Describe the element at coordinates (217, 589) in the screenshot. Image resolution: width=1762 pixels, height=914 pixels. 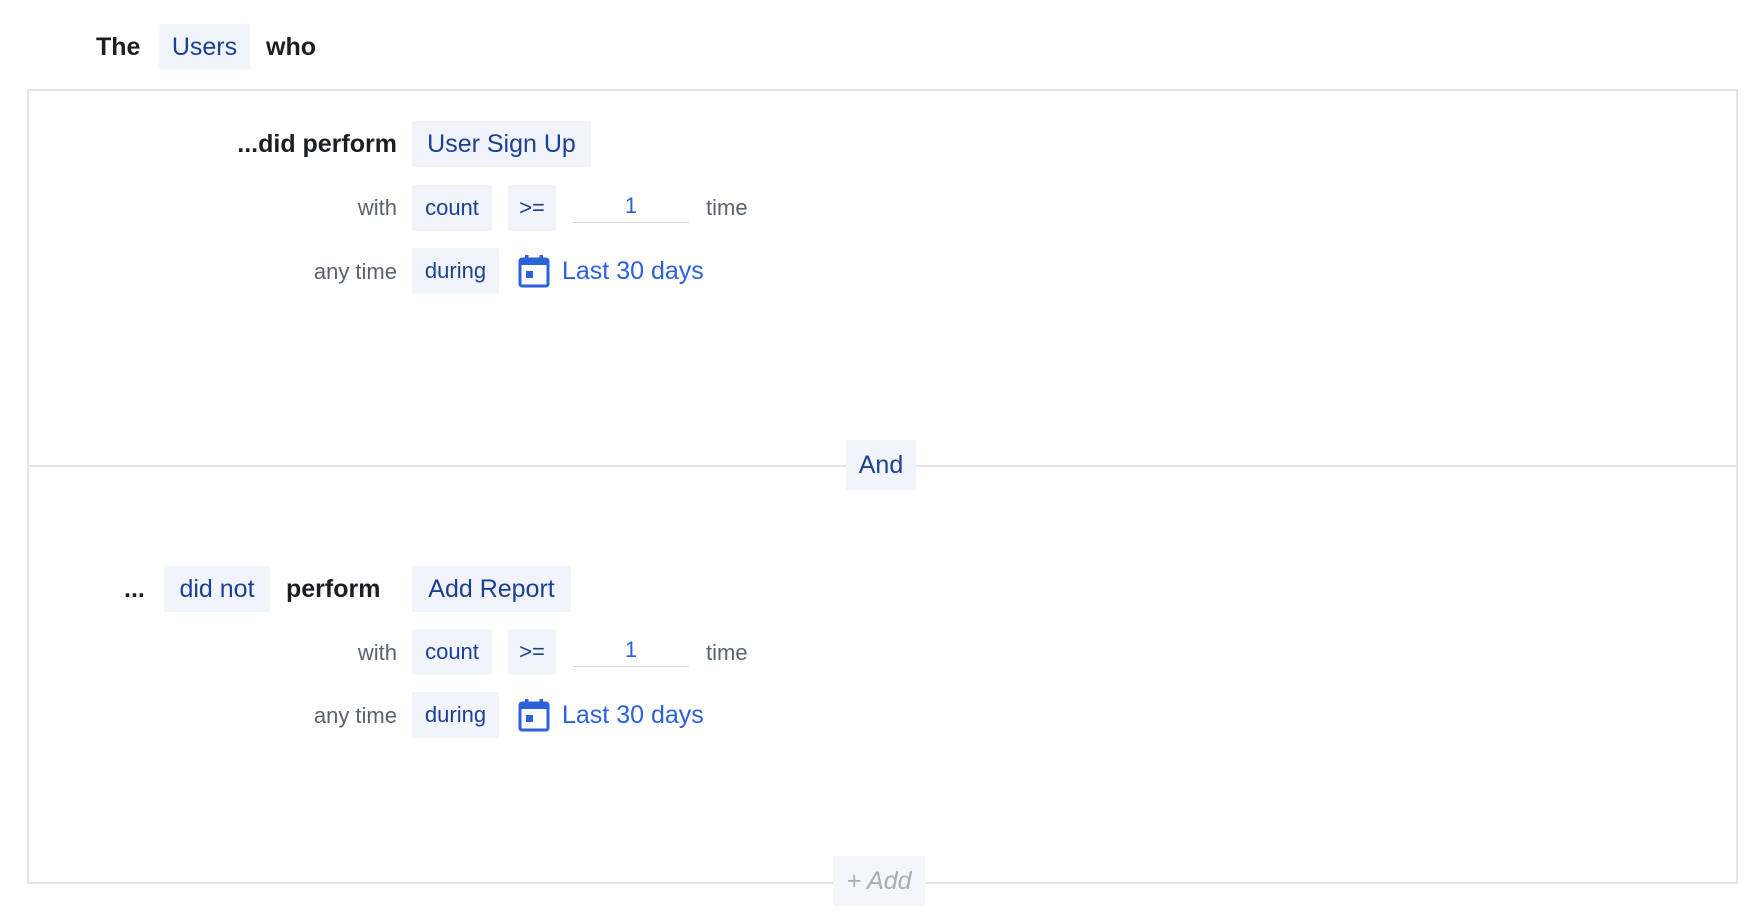
I see `did-not-selector: did not` at that location.